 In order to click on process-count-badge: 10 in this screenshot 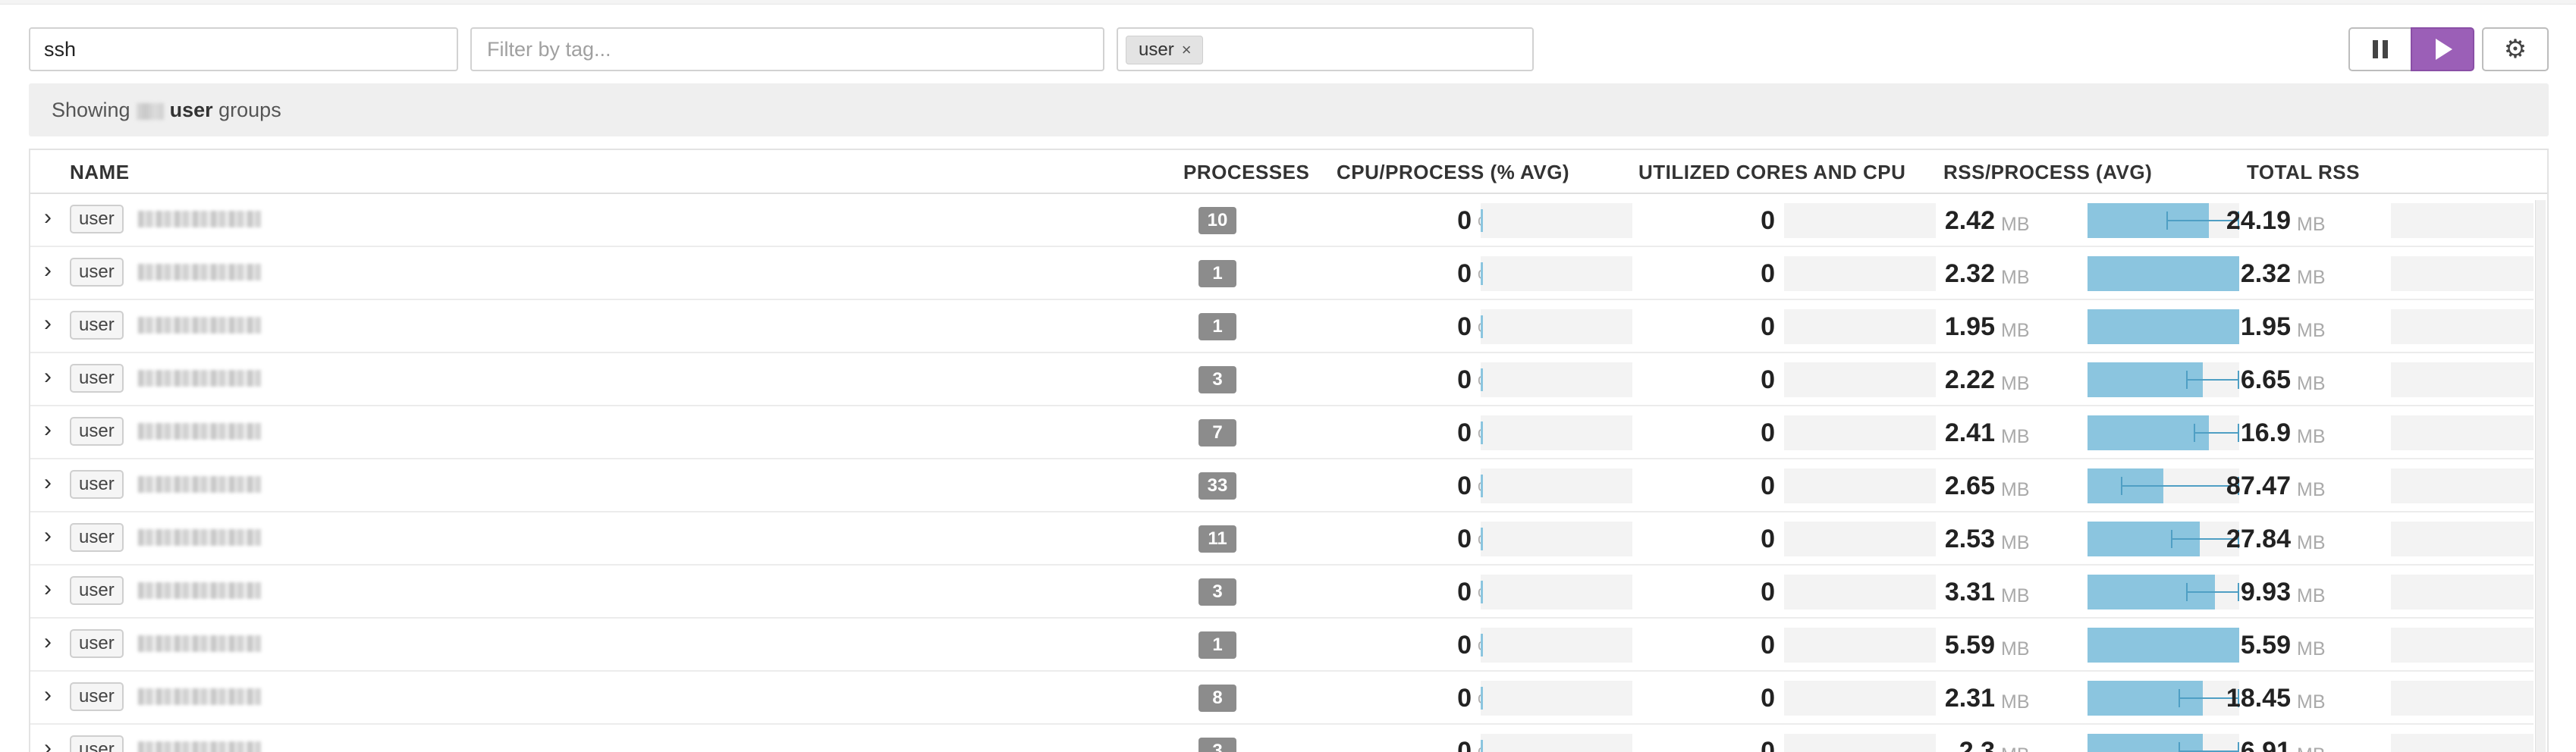, I will do `click(1217, 220)`.